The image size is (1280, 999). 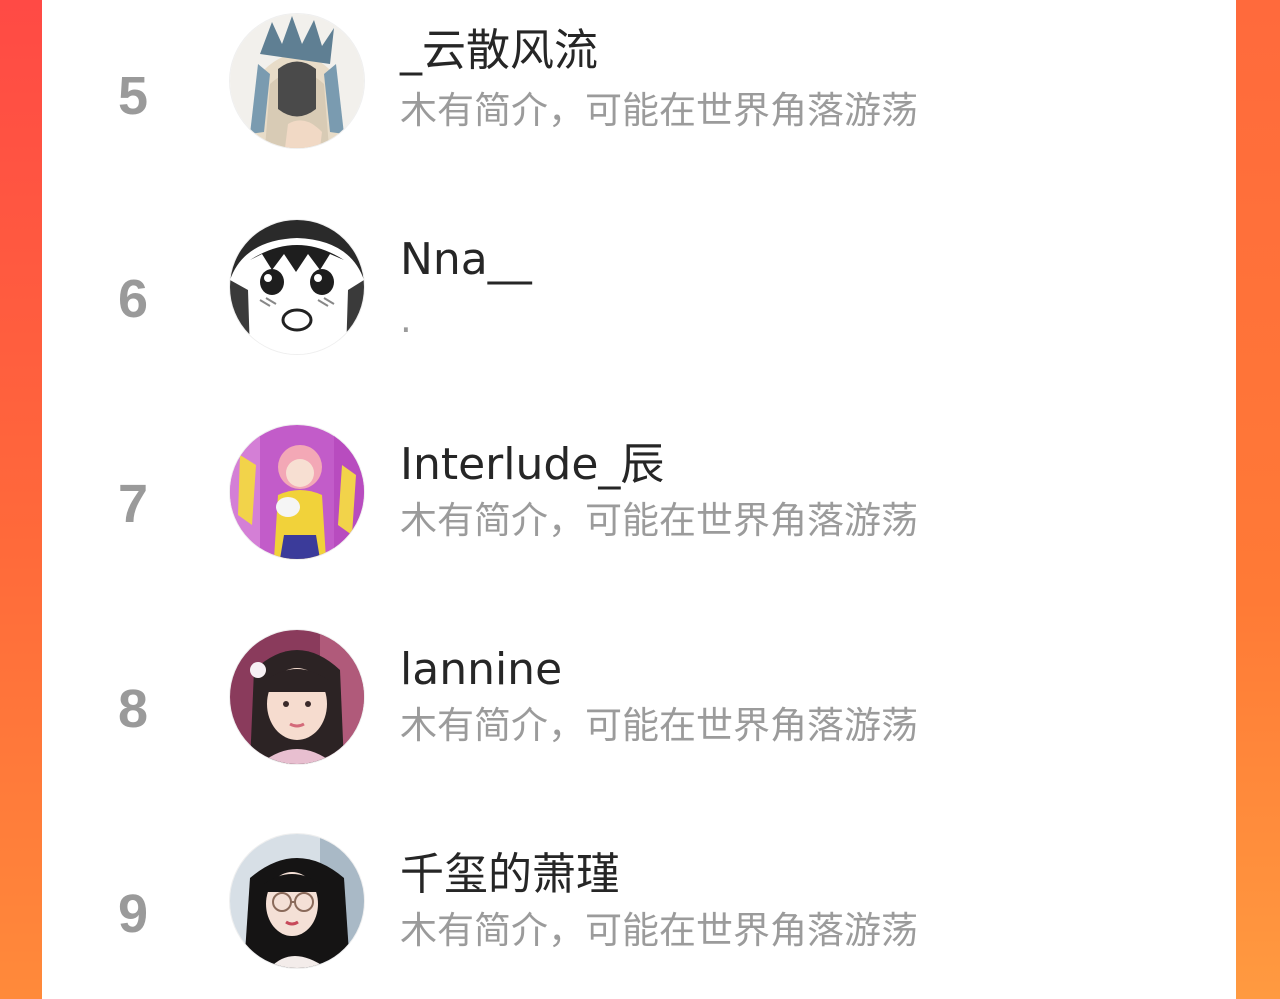 What do you see at coordinates (133, 504) in the screenshot?
I see `rank-number: 7` at bounding box center [133, 504].